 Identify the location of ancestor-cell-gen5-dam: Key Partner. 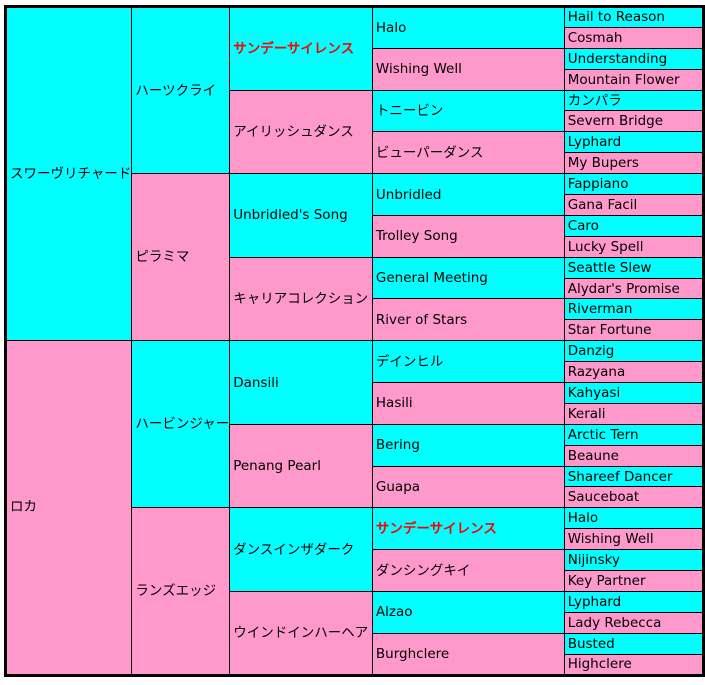
(634, 581).